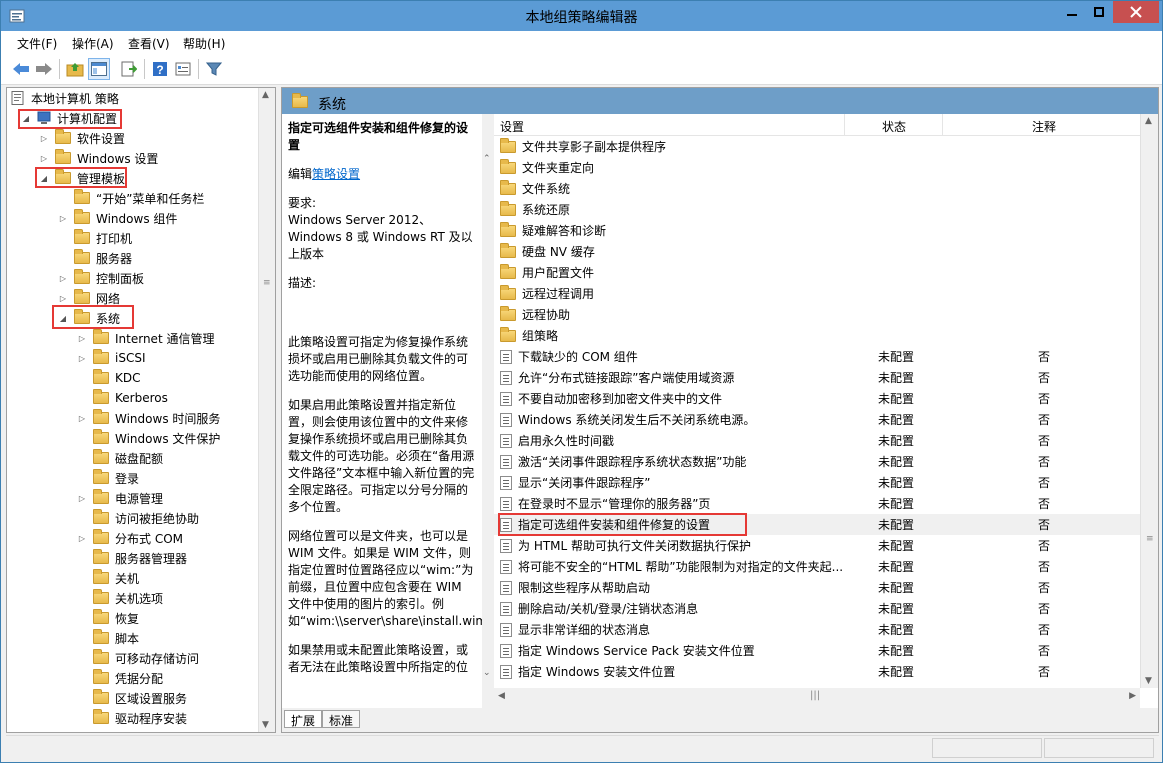 This screenshot has width=1163, height=763. Describe the element at coordinates (214, 69) in the screenshot. I see `filter-button` at that location.